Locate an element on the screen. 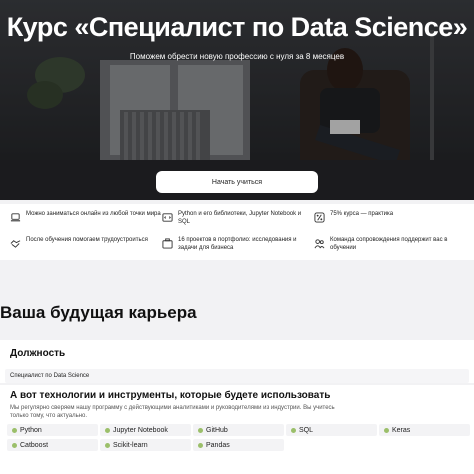 This screenshot has width=474, height=474. tech-tag: GitHub is located at coordinates (238, 430).